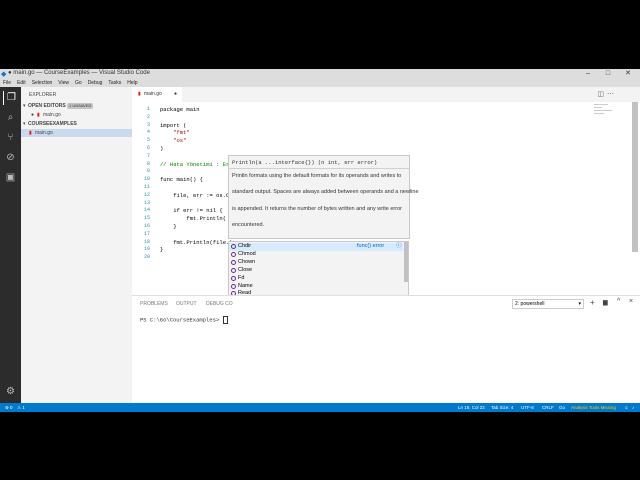 The height and width of the screenshot is (480, 640). Describe the element at coordinates (80, 106) in the screenshot. I see `unsaved-badge: 1 UNSAVED` at that location.